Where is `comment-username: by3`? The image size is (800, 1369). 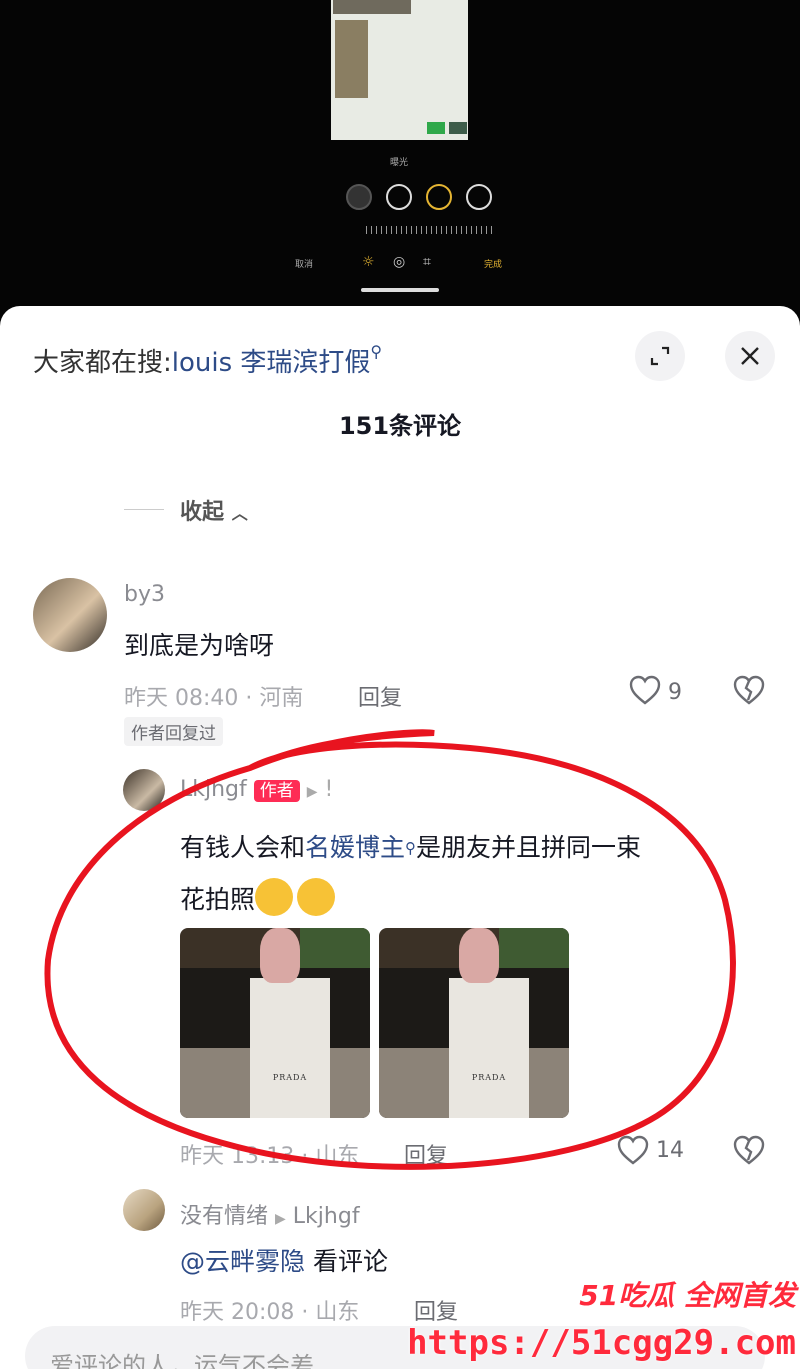
comment-username: by3 is located at coordinates (144, 594).